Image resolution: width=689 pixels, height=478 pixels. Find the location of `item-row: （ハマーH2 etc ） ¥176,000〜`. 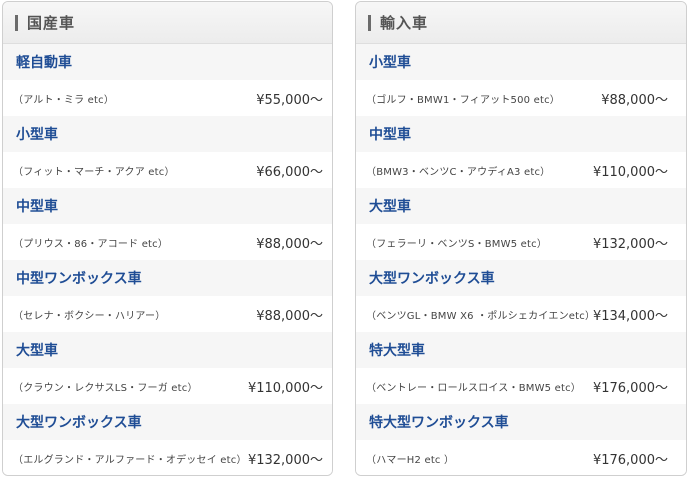

item-row: （ハマーH2 etc ） ¥176,000〜 is located at coordinates (521, 457).